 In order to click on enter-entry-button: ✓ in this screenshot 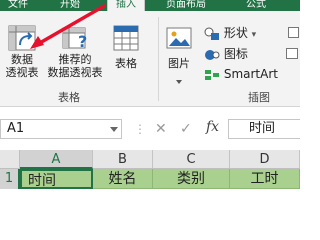, I will do `click(186, 129)`.